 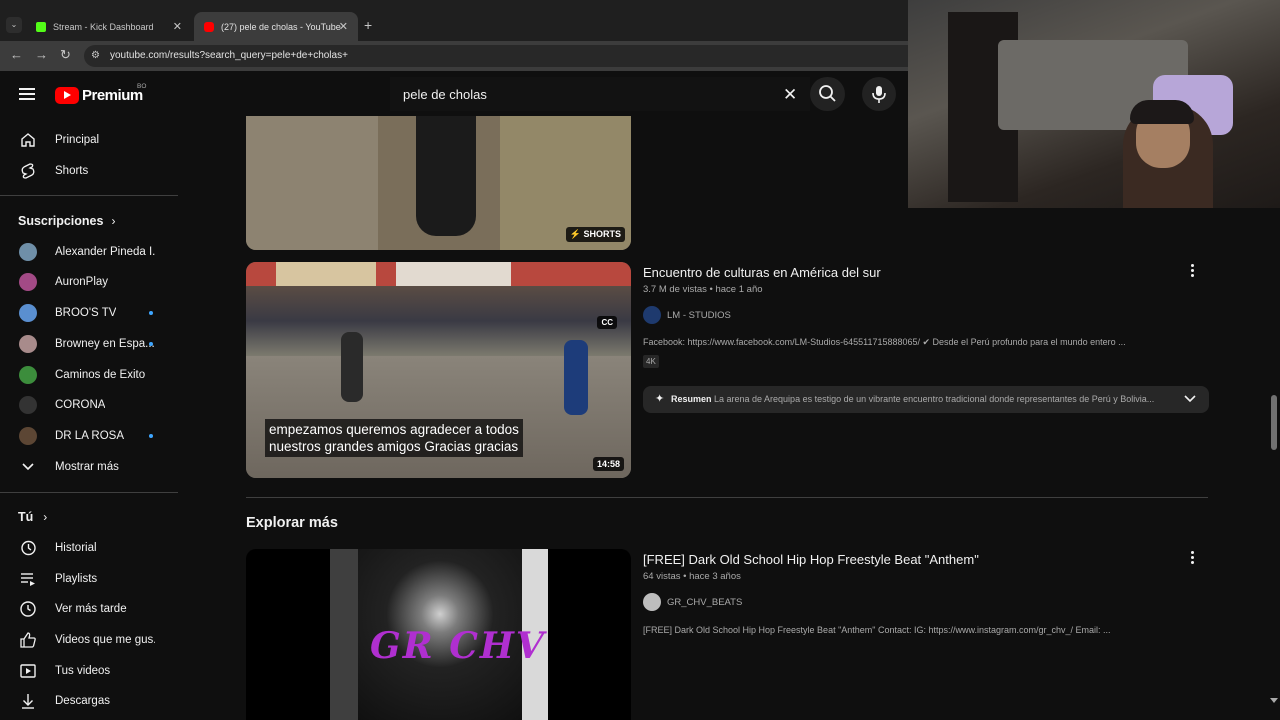 What do you see at coordinates (281, 26) in the screenshot?
I see `tab-title: (27) pele de cholas - YouTube` at bounding box center [281, 26].